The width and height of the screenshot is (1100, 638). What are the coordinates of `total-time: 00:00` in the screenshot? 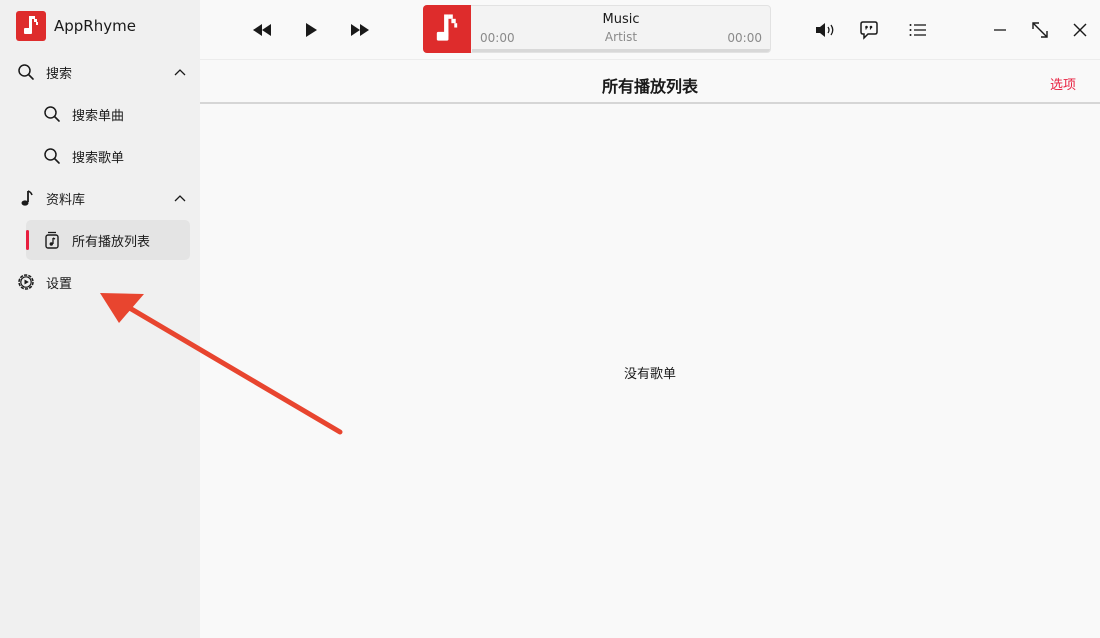 It's located at (744, 38).